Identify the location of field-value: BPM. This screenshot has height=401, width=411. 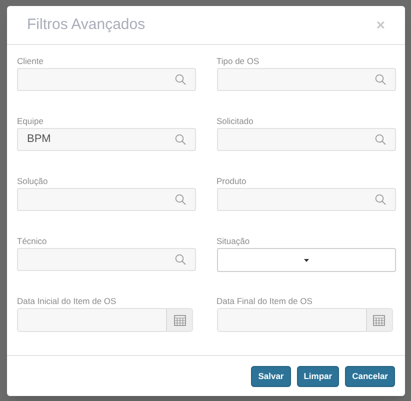
(39, 140).